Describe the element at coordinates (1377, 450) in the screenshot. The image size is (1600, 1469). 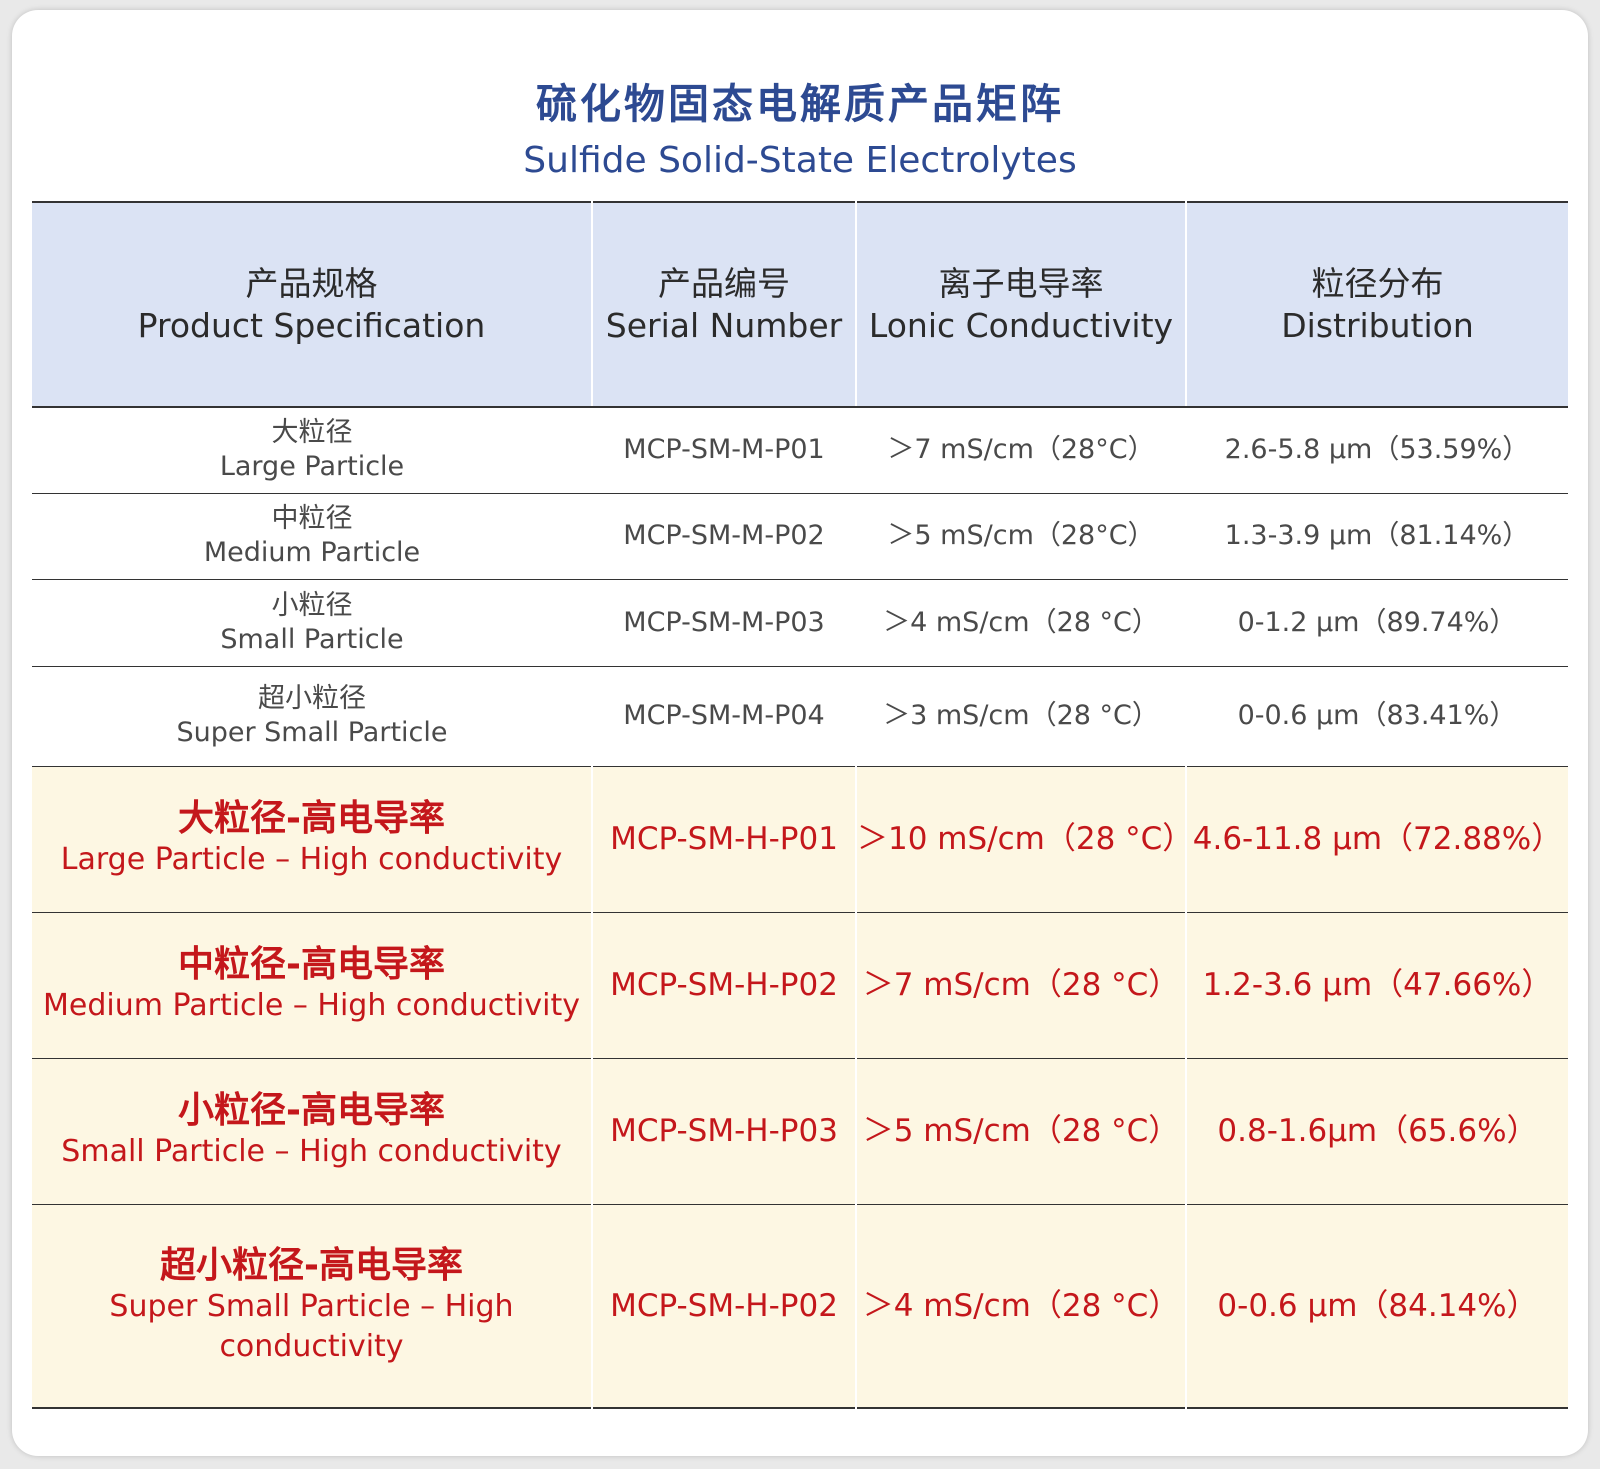
I see `distribution-cell: 2.6-5.8 μm（53.59%）` at that location.